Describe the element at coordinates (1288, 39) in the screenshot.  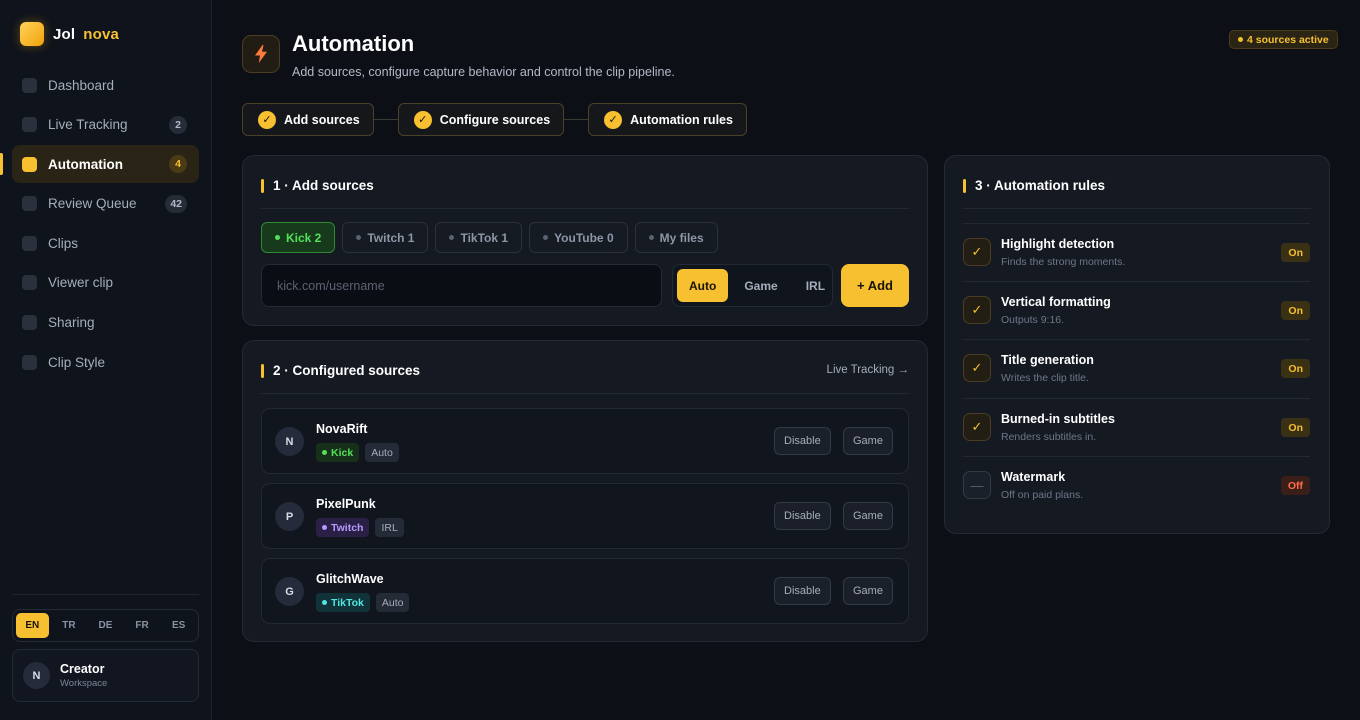
I see `status-badge-label: 4 sources active` at that location.